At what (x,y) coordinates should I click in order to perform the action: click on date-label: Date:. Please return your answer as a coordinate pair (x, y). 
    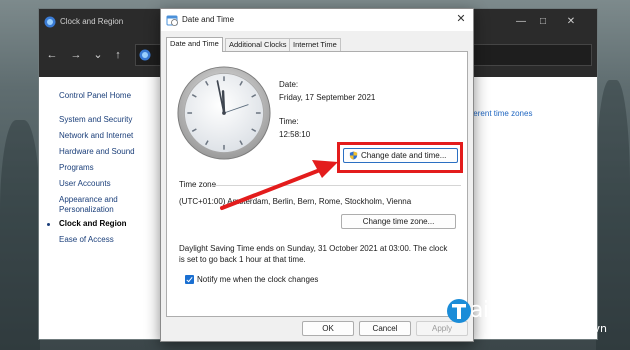
    Looking at the image, I should click on (289, 84).